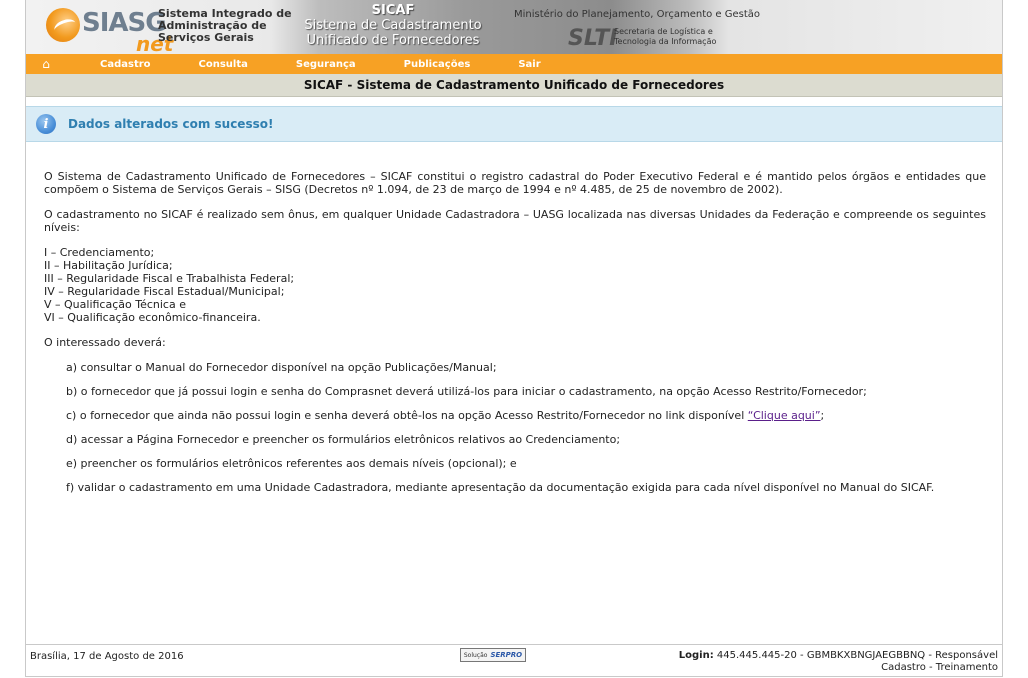  Describe the element at coordinates (109, 30) in the screenshot. I see `siasg-logo: SIASG net` at that location.